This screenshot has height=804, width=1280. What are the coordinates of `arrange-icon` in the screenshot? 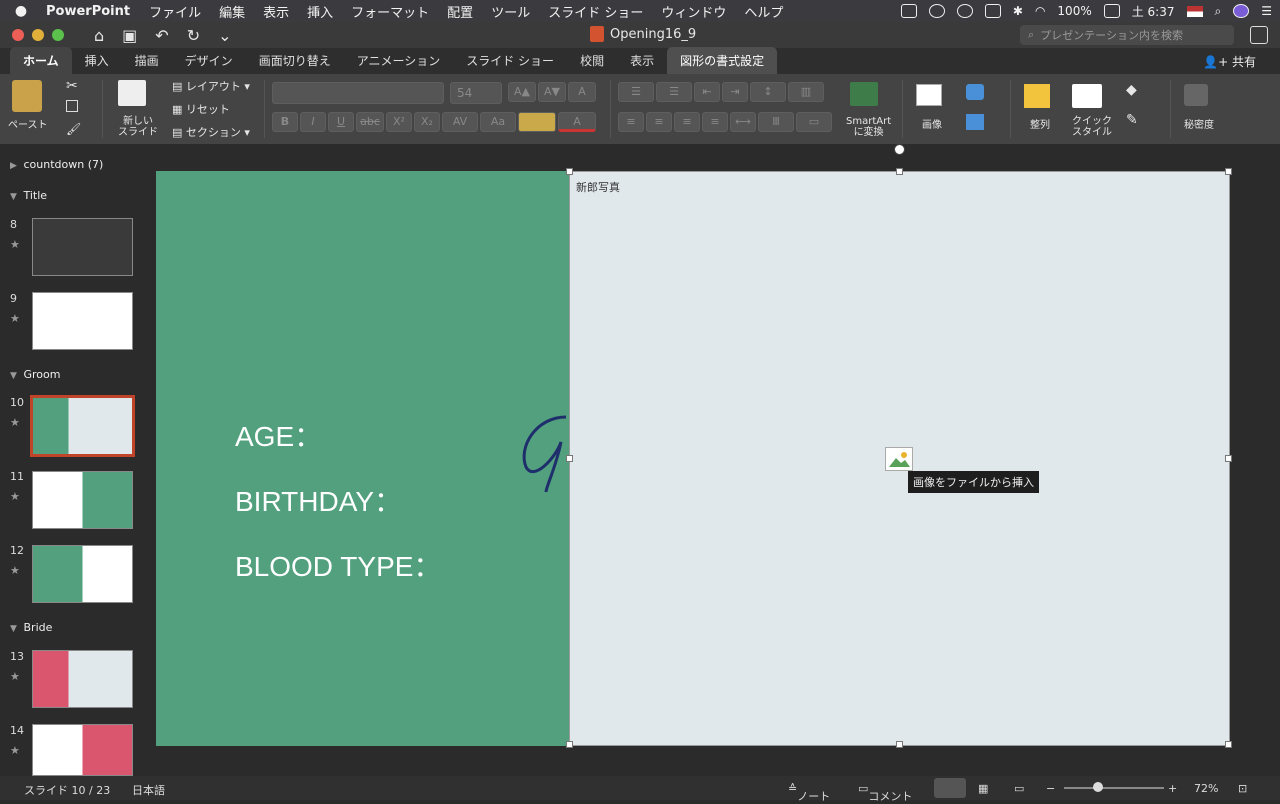 It's located at (1037, 96).